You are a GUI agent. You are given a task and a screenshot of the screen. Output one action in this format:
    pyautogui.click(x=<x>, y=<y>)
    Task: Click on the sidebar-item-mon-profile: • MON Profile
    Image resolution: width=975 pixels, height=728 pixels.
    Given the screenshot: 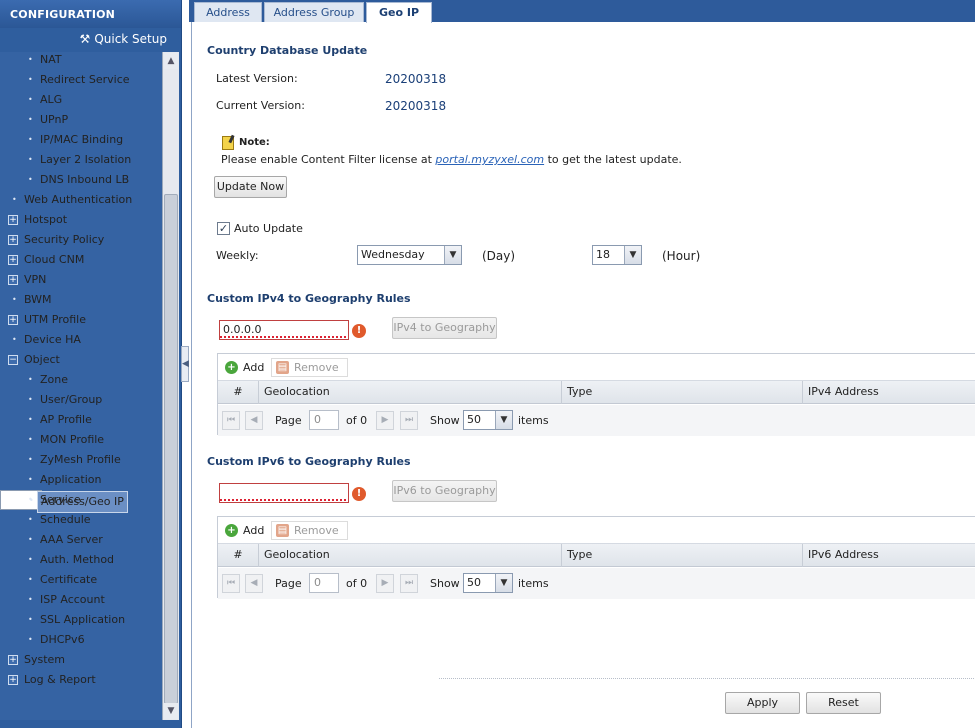 What is the action you would take?
    pyautogui.click(x=81, y=440)
    